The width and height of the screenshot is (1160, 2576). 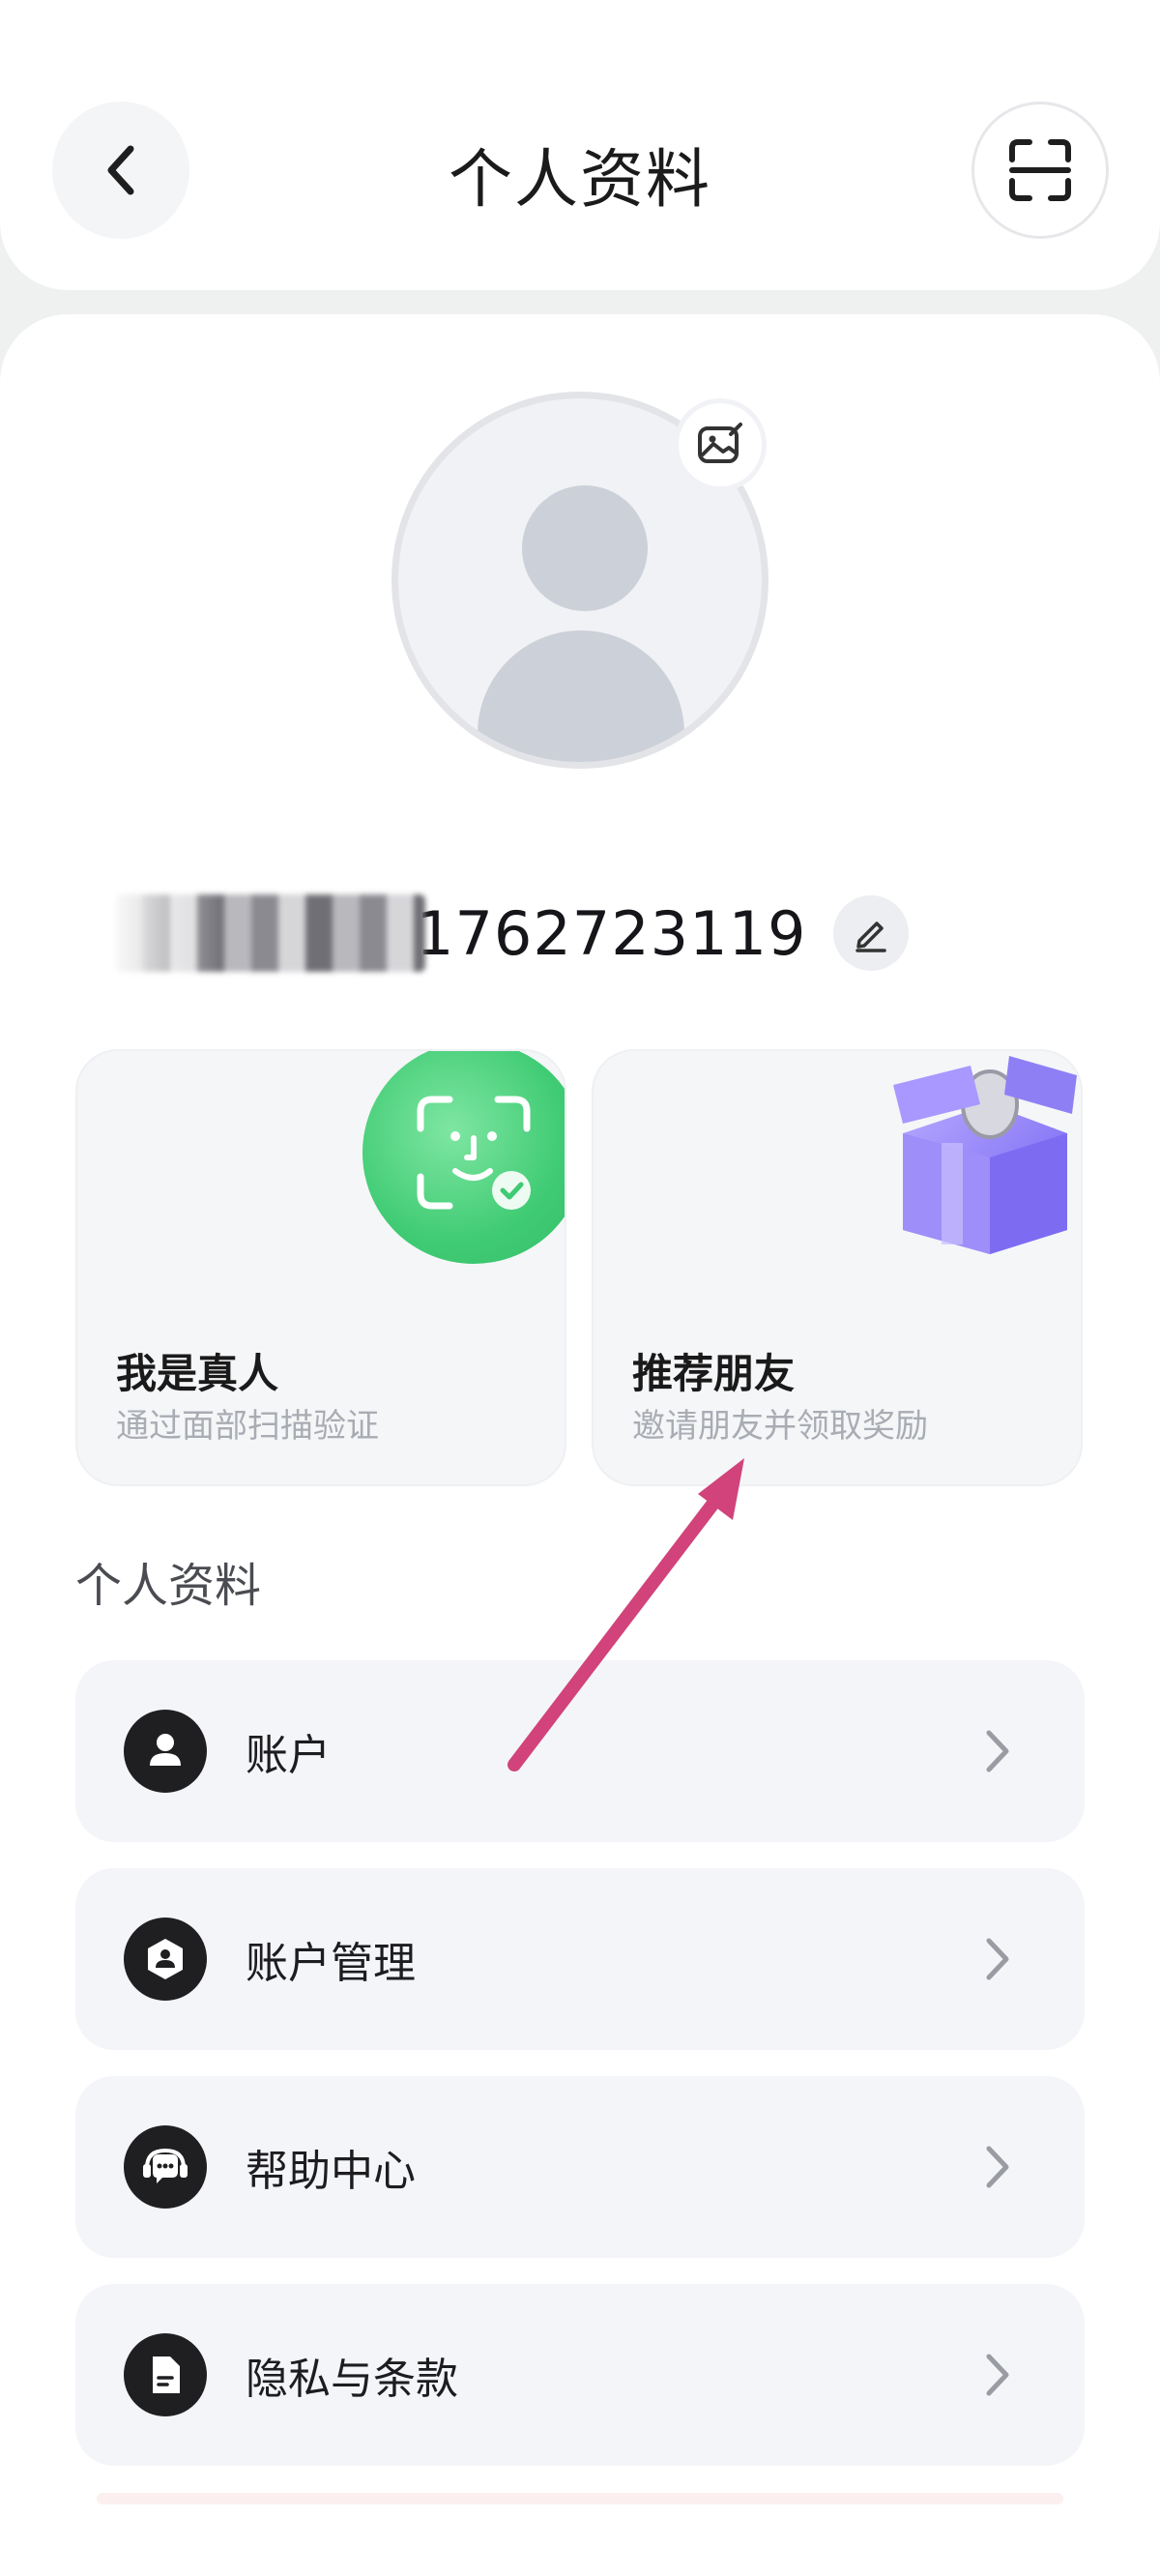 I want to click on verify-human-subtitle: 通过面部扫描验证, so click(x=247, y=1426).